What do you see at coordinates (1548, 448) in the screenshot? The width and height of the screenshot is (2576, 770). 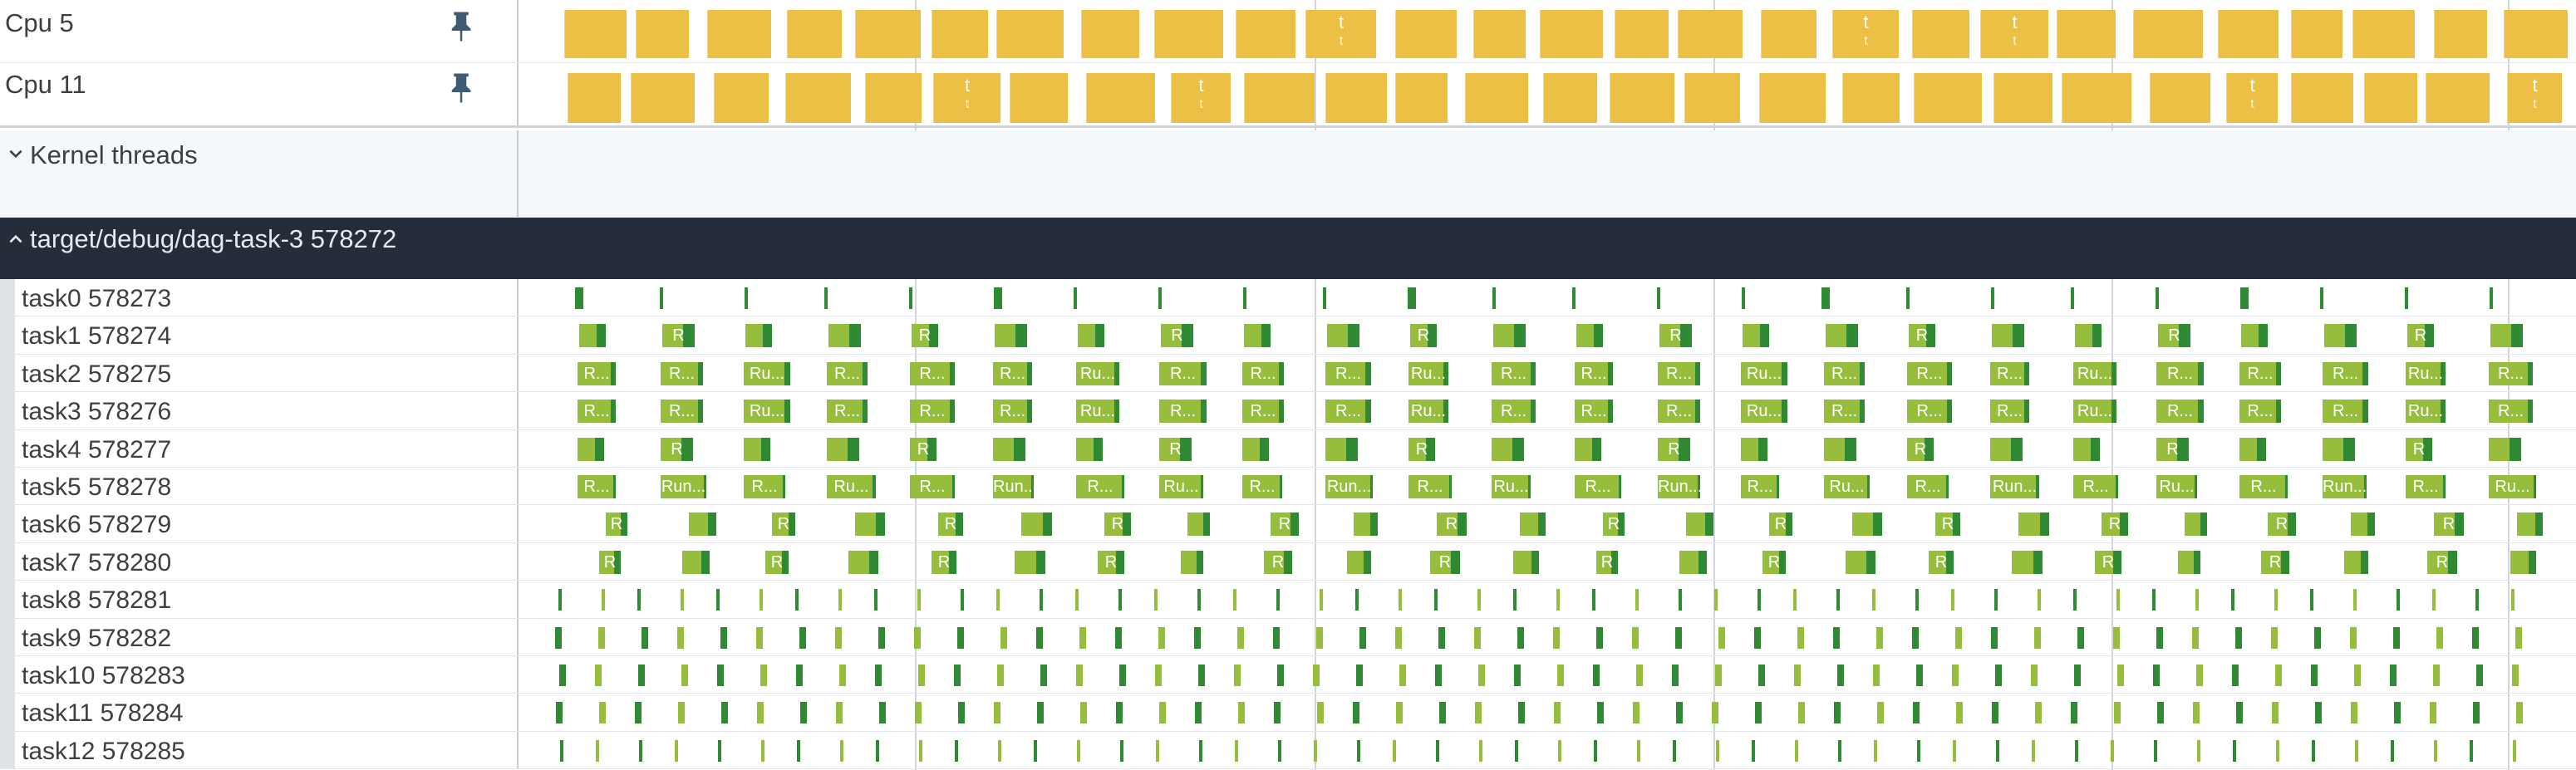 I see `thread-track-area: RRRRRRRR` at bounding box center [1548, 448].